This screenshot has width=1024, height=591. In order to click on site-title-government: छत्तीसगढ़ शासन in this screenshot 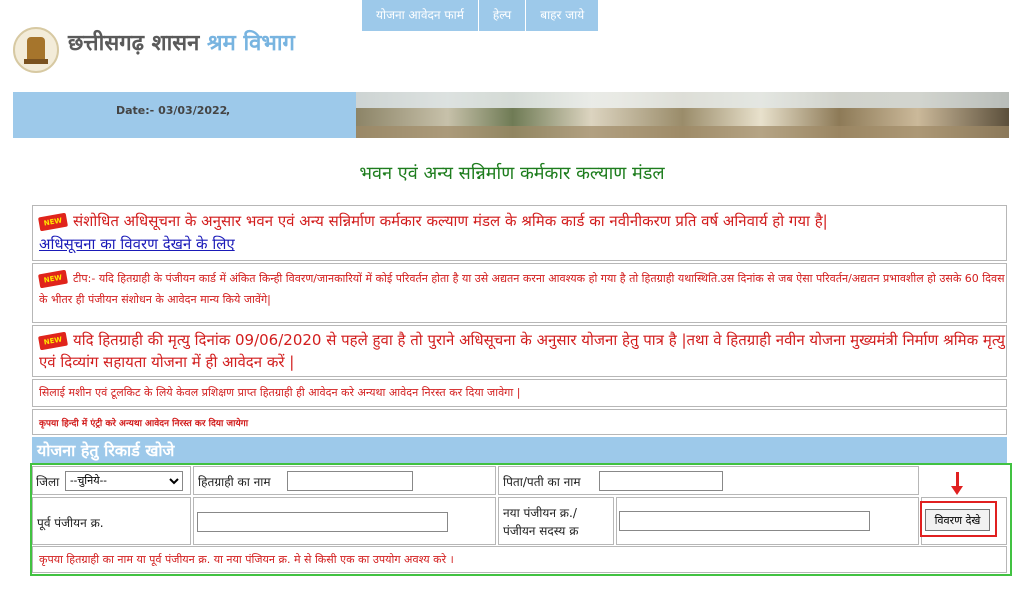, I will do `click(134, 43)`.